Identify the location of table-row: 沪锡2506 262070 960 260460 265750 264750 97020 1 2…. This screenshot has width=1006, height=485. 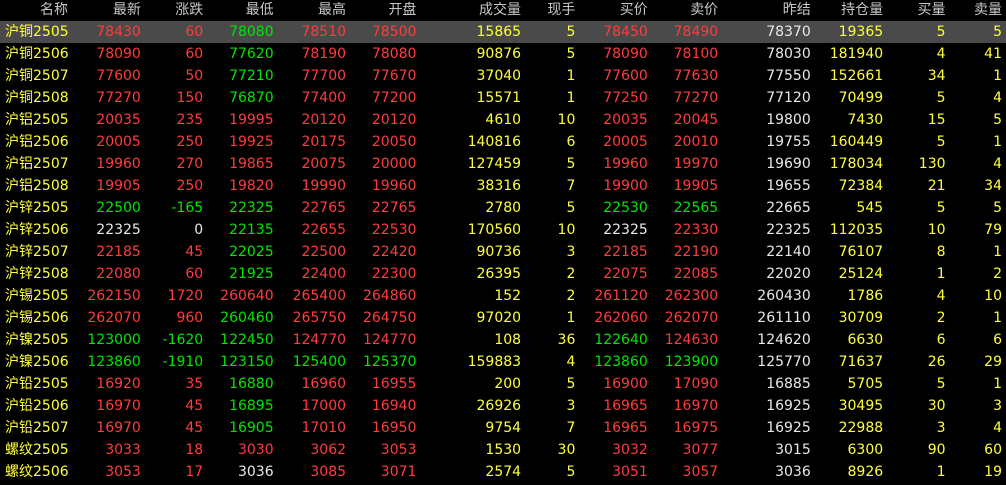
(503, 318).